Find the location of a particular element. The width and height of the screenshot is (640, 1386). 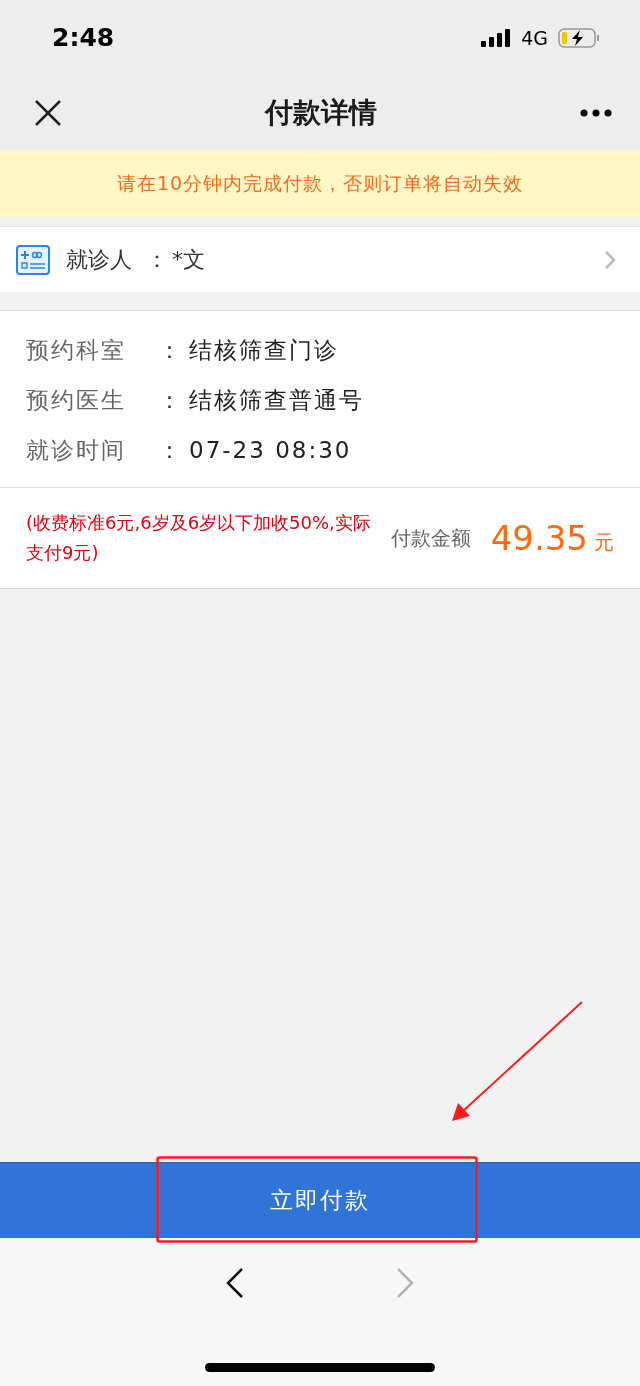

detail-label: 预约医生 is located at coordinates (76, 400).